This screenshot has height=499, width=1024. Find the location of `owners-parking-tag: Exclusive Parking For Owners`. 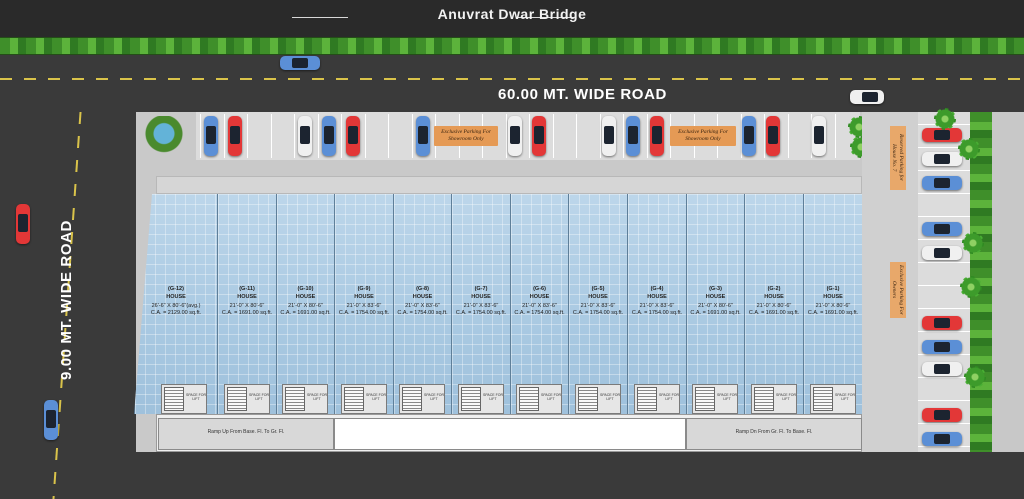

owners-parking-tag: Exclusive Parking For Owners is located at coordinates (898, 290).